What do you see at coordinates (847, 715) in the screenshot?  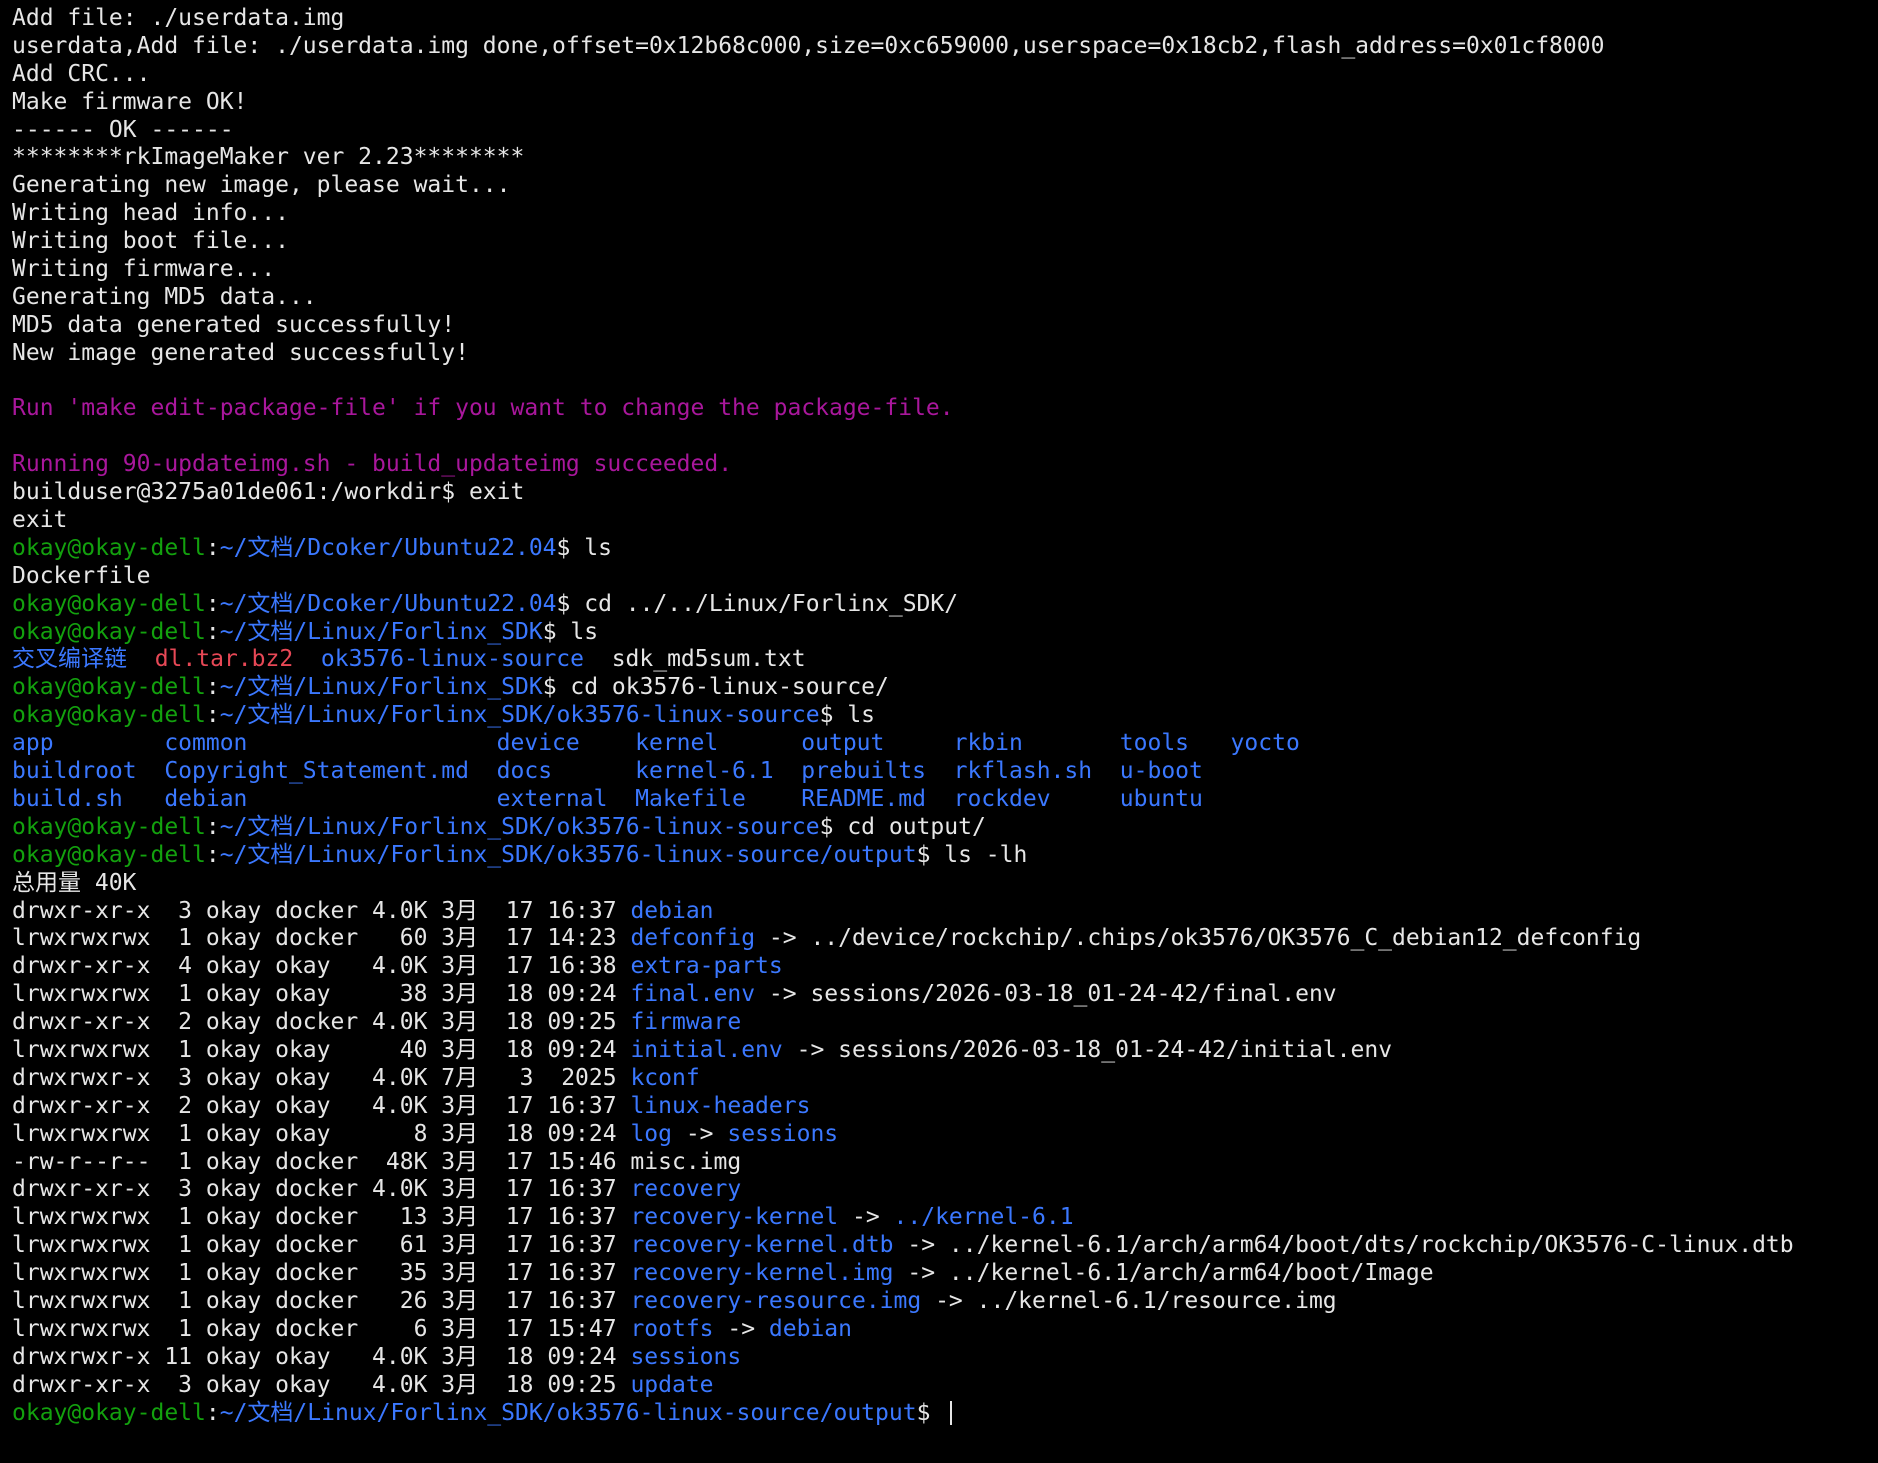 I see `terminal-text-segment: $ ls` at bounding box center [847, 715].